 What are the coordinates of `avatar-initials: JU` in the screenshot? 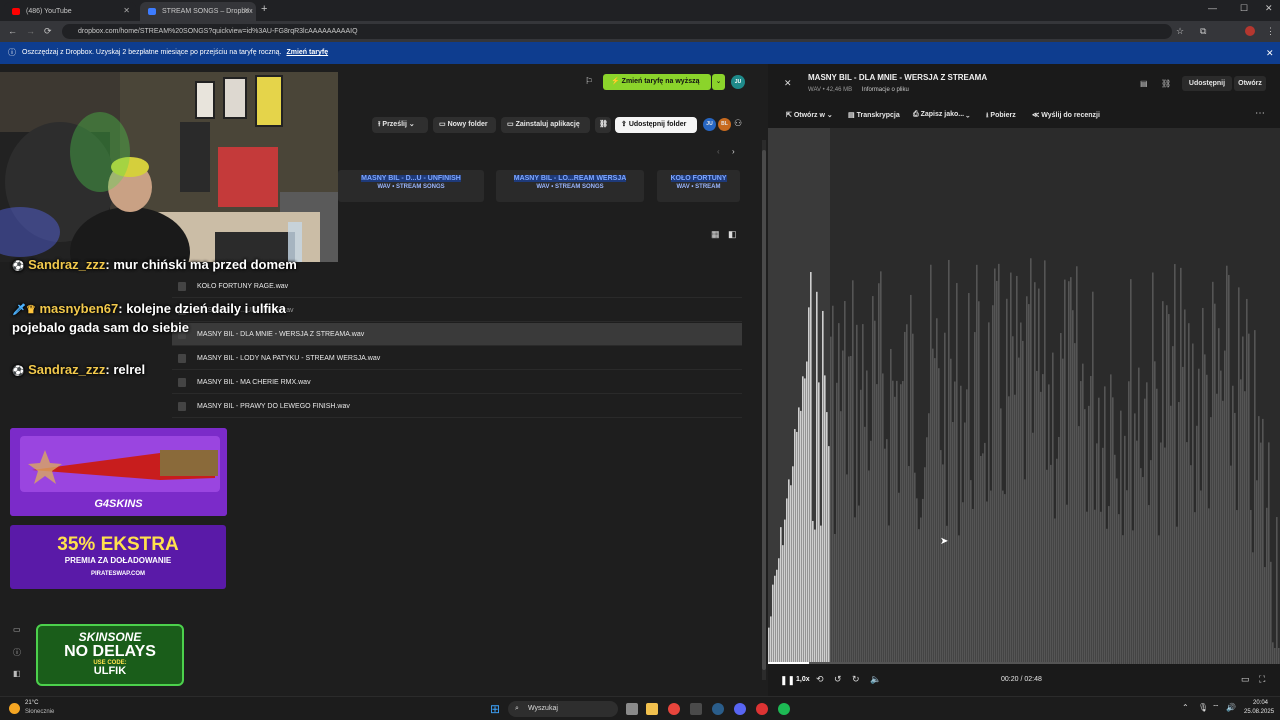 It's located at (738, 82).